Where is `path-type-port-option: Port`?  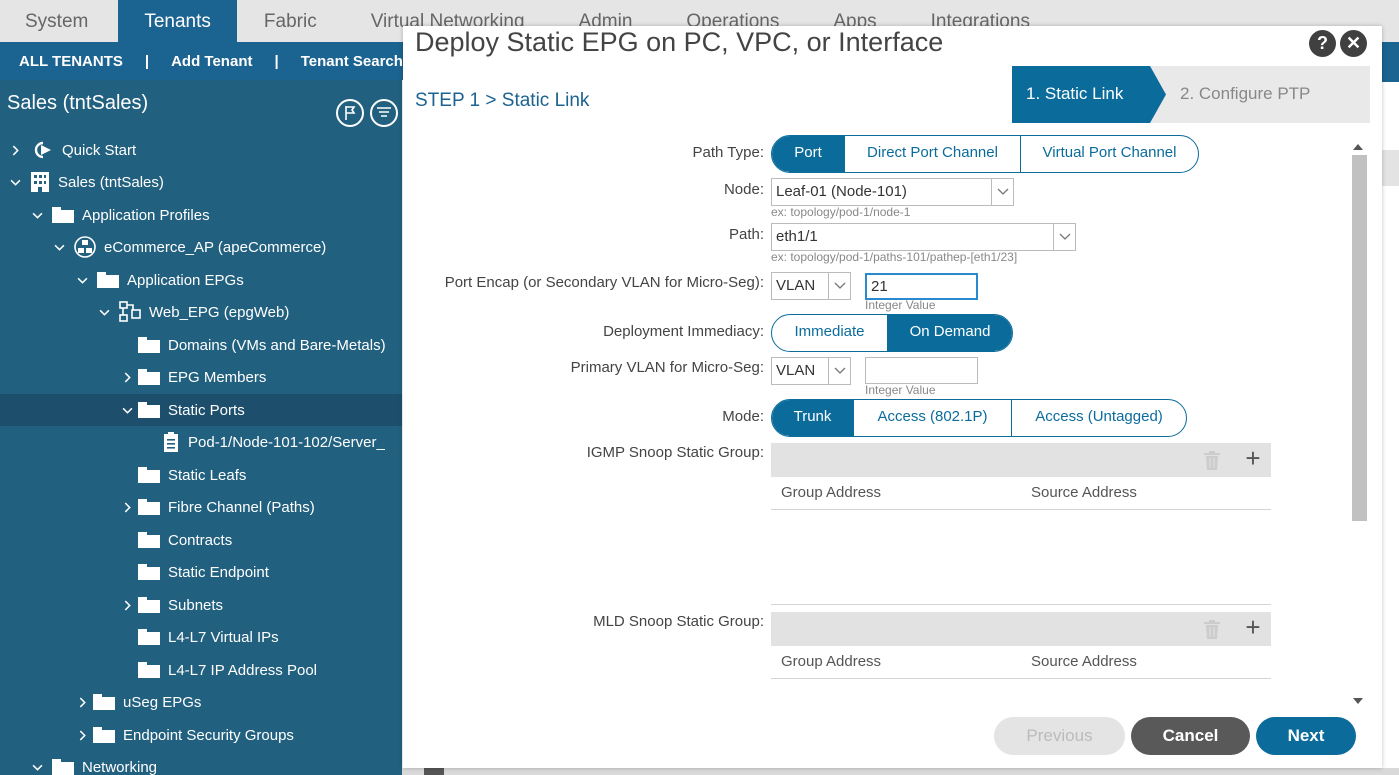 path-type-port-option: Port is located at coordinates (808, 154).